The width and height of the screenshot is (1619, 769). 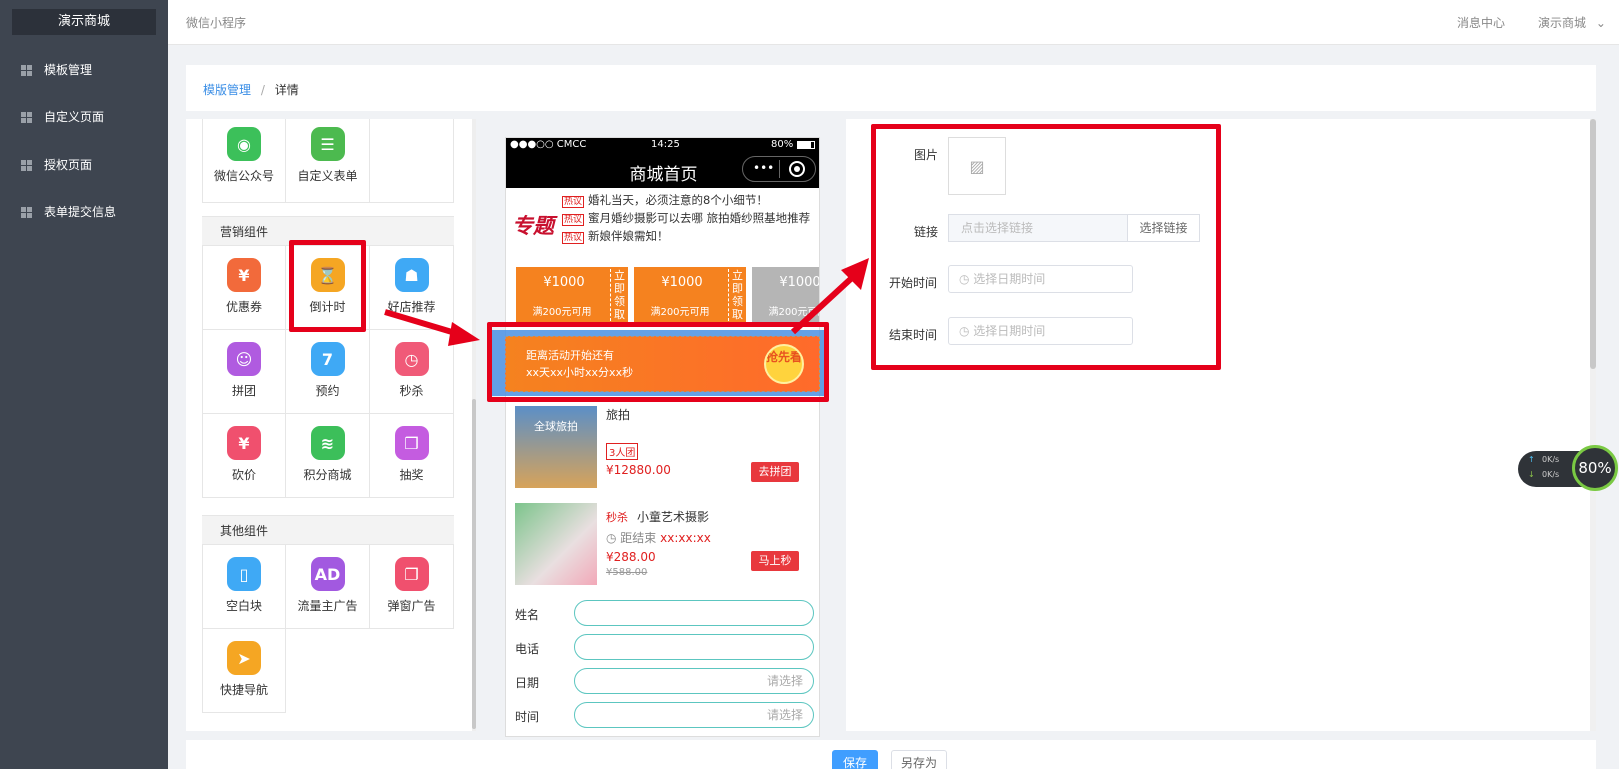 I want to click on breadcrumb-current: 详情, so click(x=286, y=90).